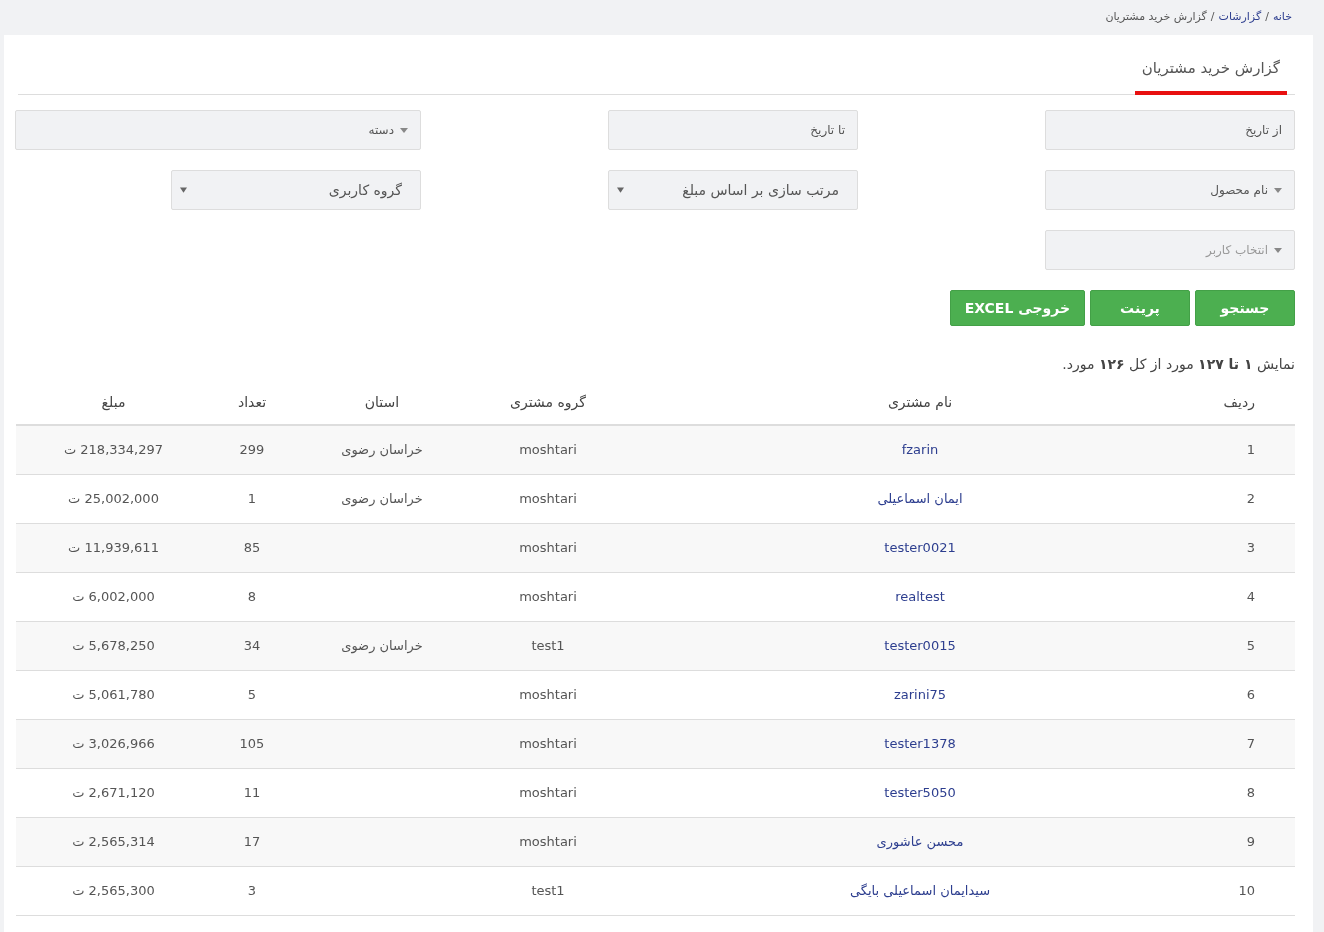 This screenshot has width=1324, height=932. I want to click on table-cell: 85, so click(252, 547).